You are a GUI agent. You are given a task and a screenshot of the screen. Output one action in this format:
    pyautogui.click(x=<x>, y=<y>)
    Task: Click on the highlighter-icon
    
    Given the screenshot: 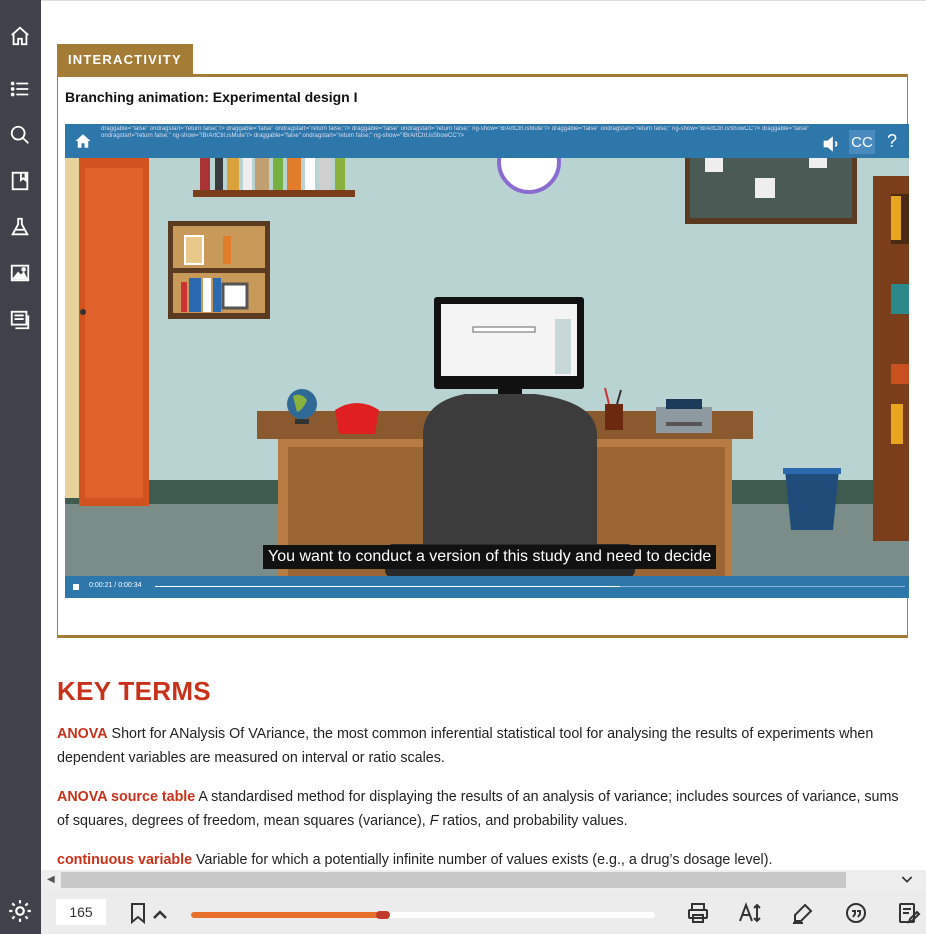 What is the action you would take?
    pyautogui.click(x=803, y=913)
    